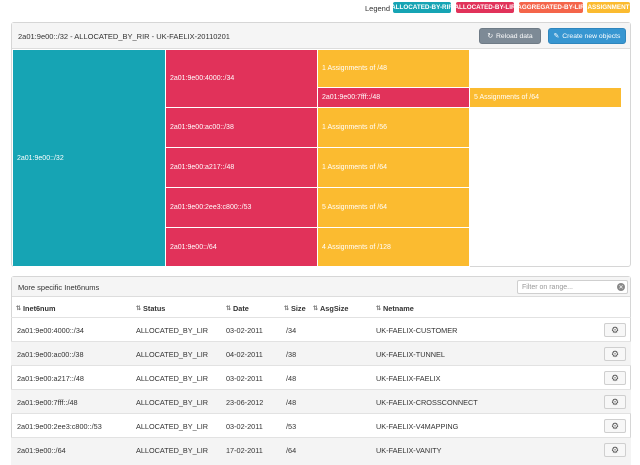  Describe the element at coordinates (608, 7) in the screenshot. I see `legend-badge-assignment: ASSIGNMENT` at that location.